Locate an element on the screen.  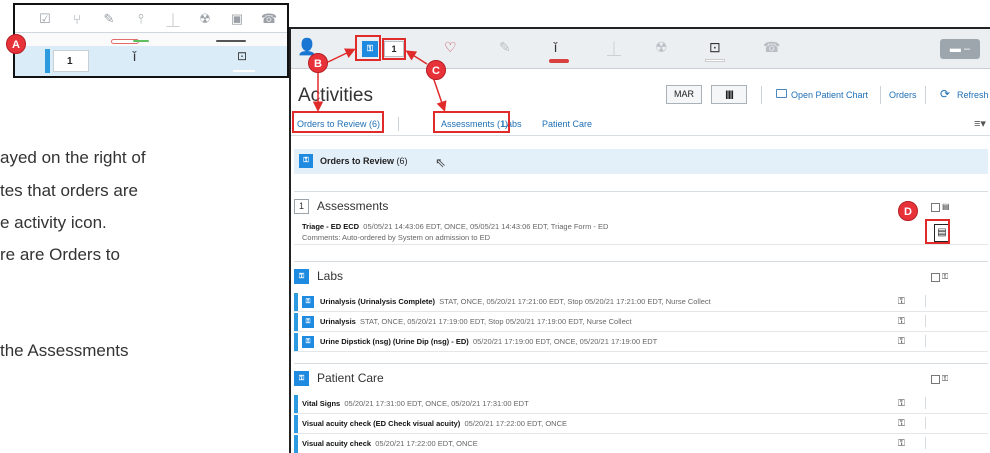
tab-menu-icon: ≡▾ is located at coordinates (980, 123).